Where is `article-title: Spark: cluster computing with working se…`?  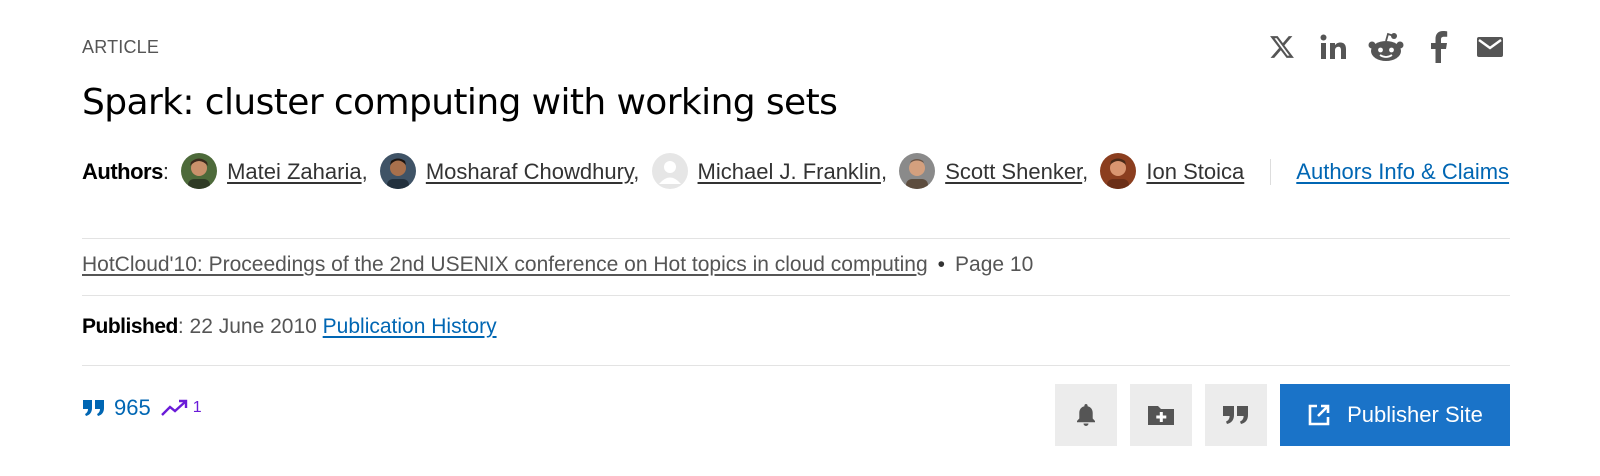 article-title: Spark: cluster computing with working se… is located at coordinates (460, 102).